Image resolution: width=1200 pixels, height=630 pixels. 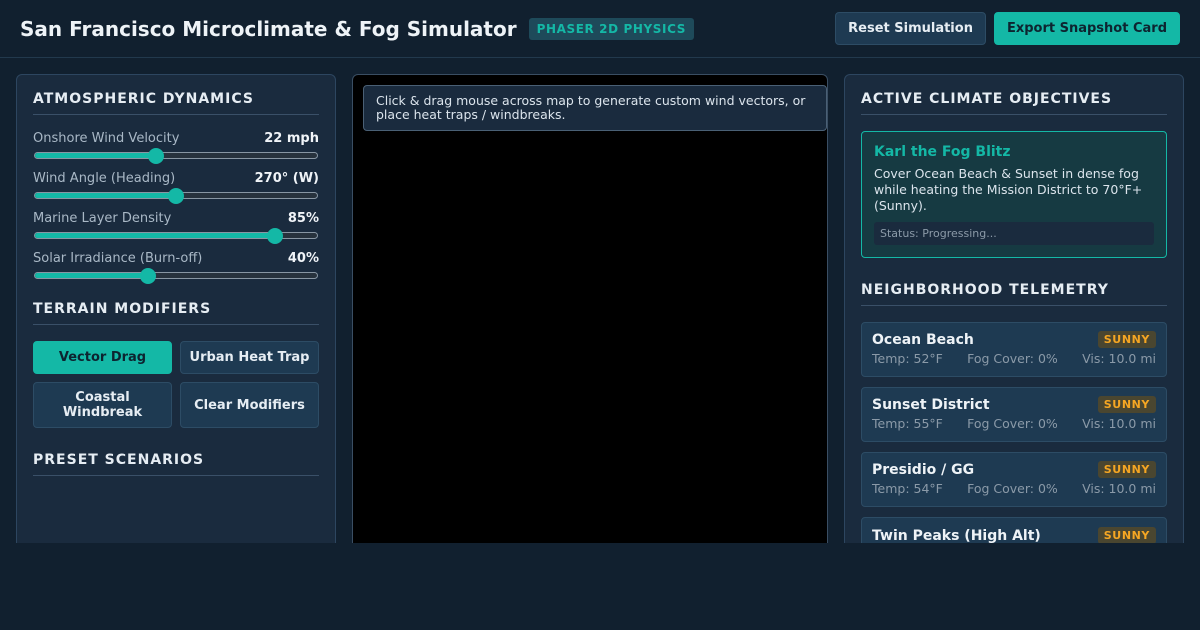 I want to click on marine-layer-slider, so click(x=176, y=235).